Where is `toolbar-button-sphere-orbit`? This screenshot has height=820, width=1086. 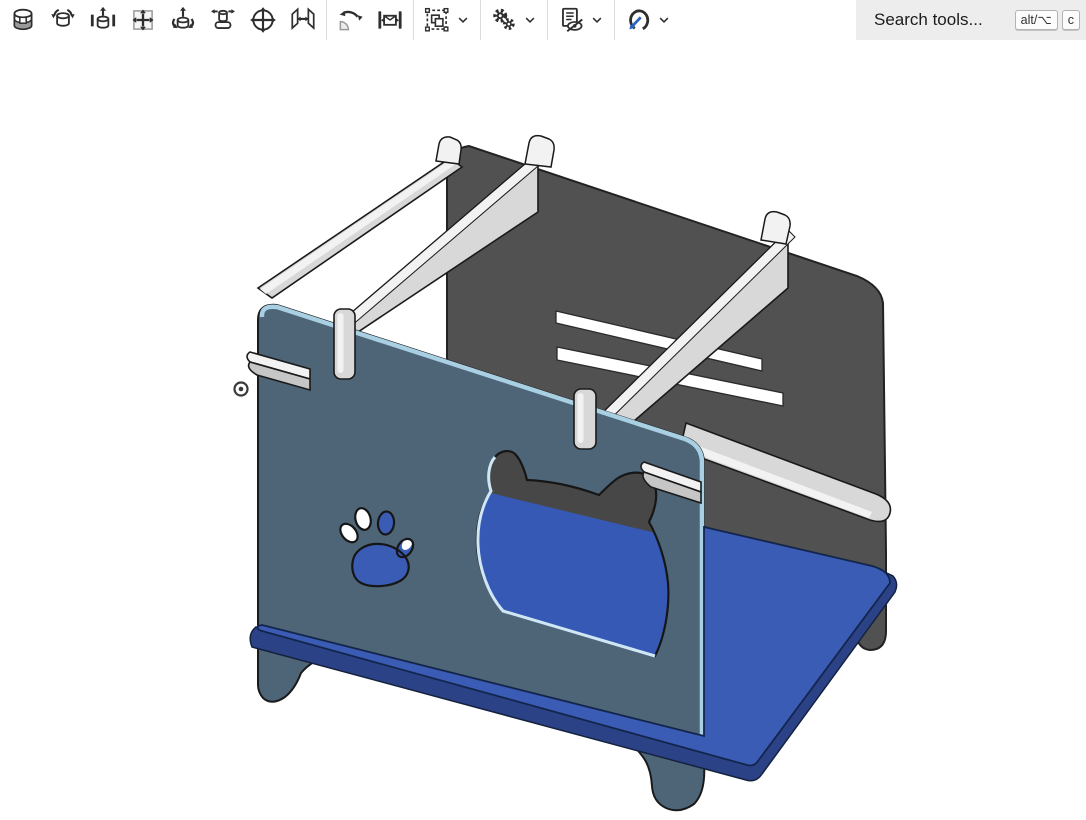
toolbar-button-sphere-orbit is located at coordinates (263, 20).